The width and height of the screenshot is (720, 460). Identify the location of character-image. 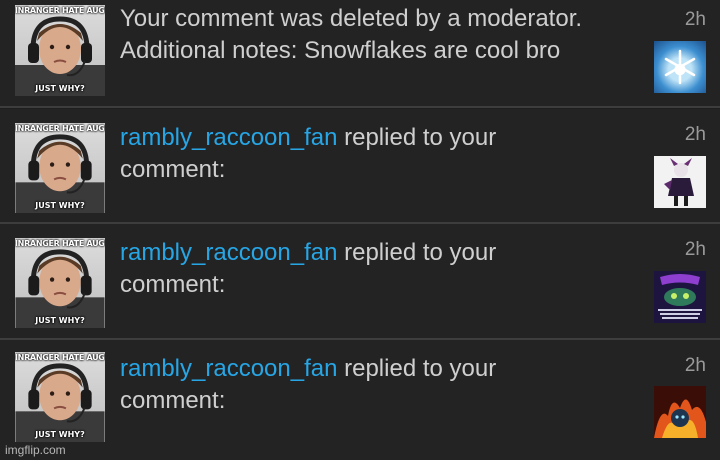
(680, 182).